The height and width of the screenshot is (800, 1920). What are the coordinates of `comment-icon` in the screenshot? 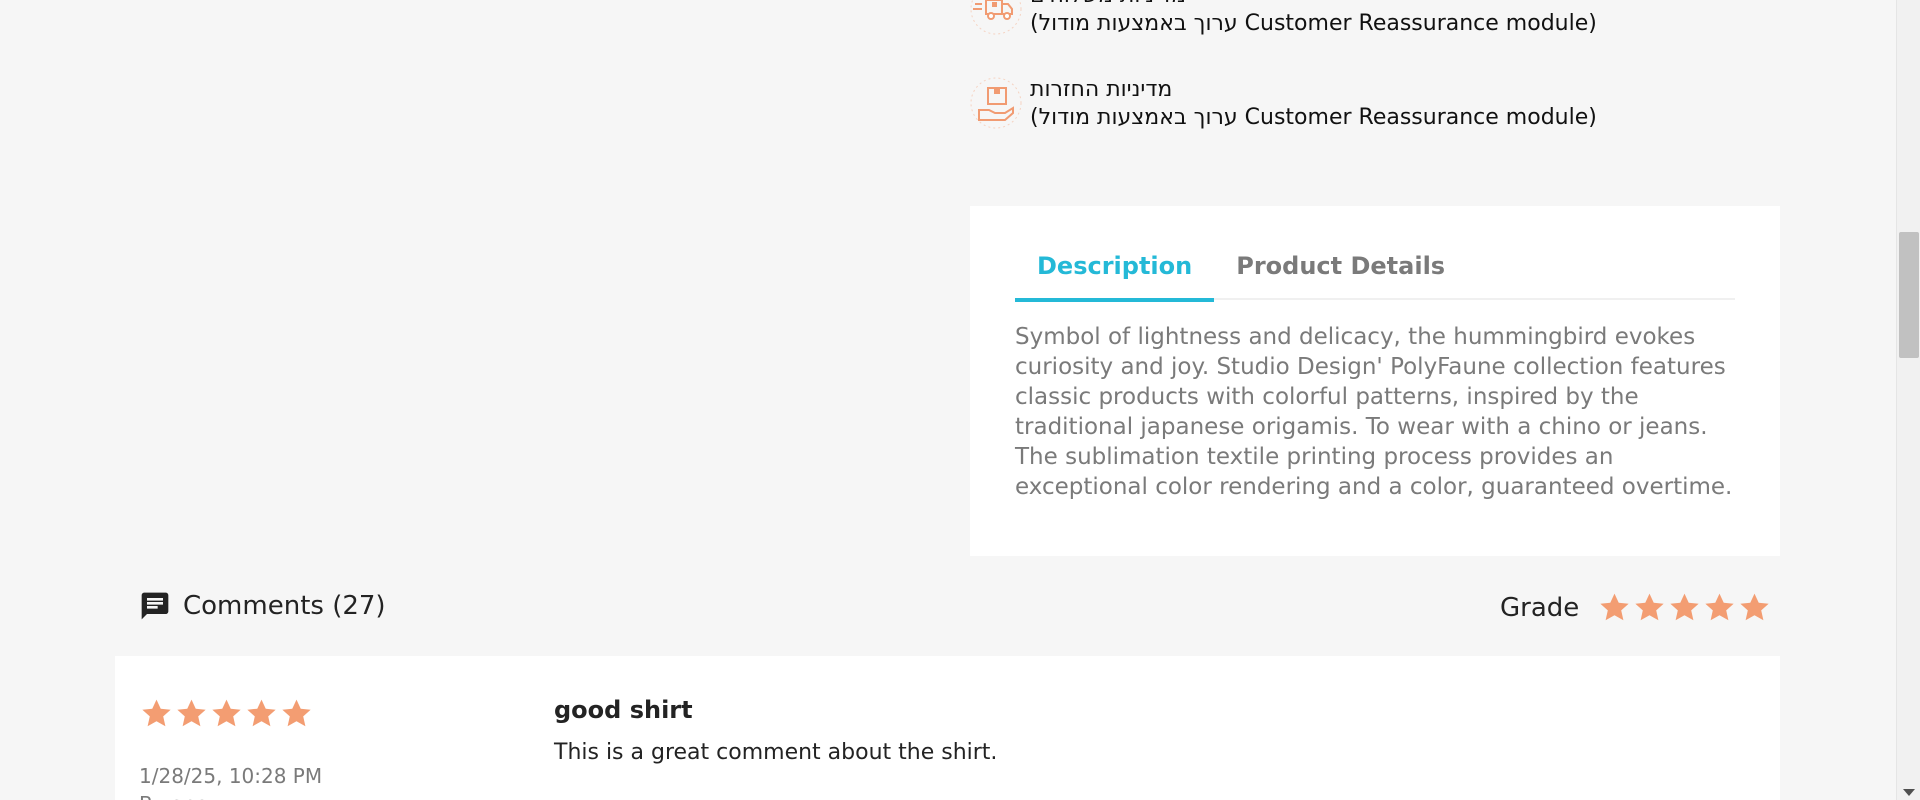 It's located at (155, 606).